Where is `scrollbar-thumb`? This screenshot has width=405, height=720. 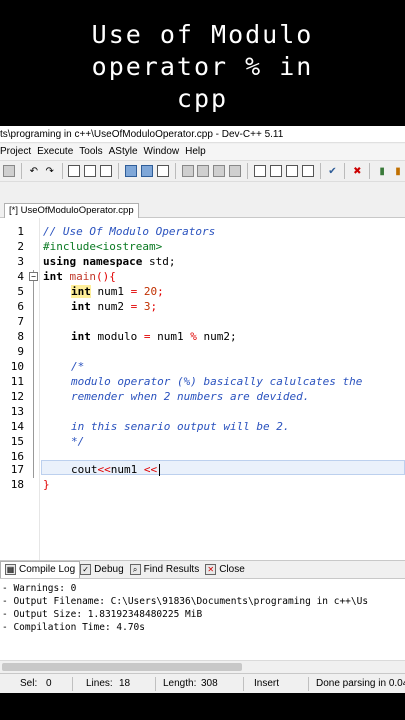 scrollbar-thumb is located at coordinates (122, 667).